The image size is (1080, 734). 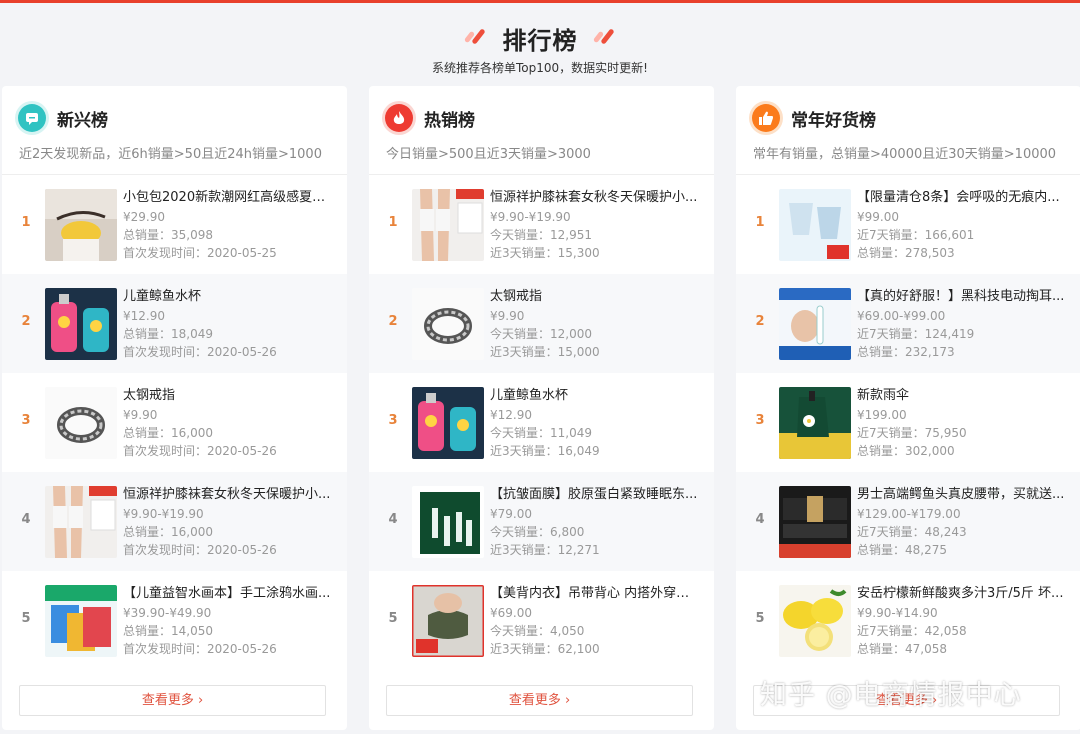 I want to click on product-stat: 近7天销量：42,058, so click(x=912, y=631).